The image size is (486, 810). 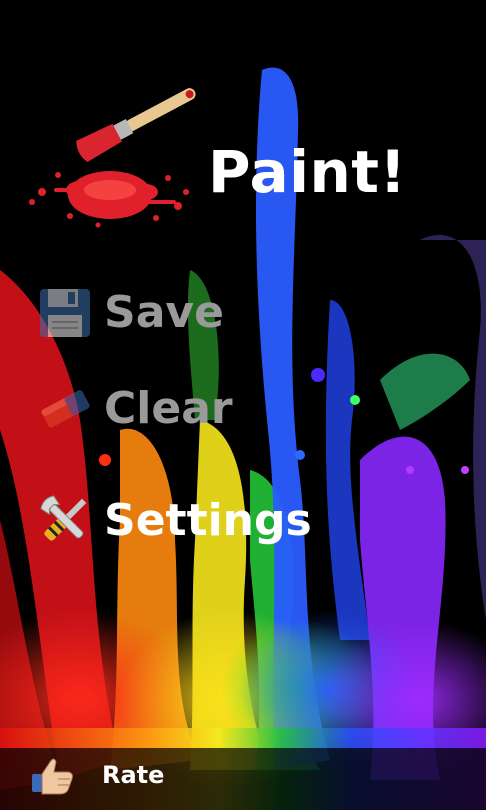 I want to click on clear-label: Clear, so click(x=168, y=408).